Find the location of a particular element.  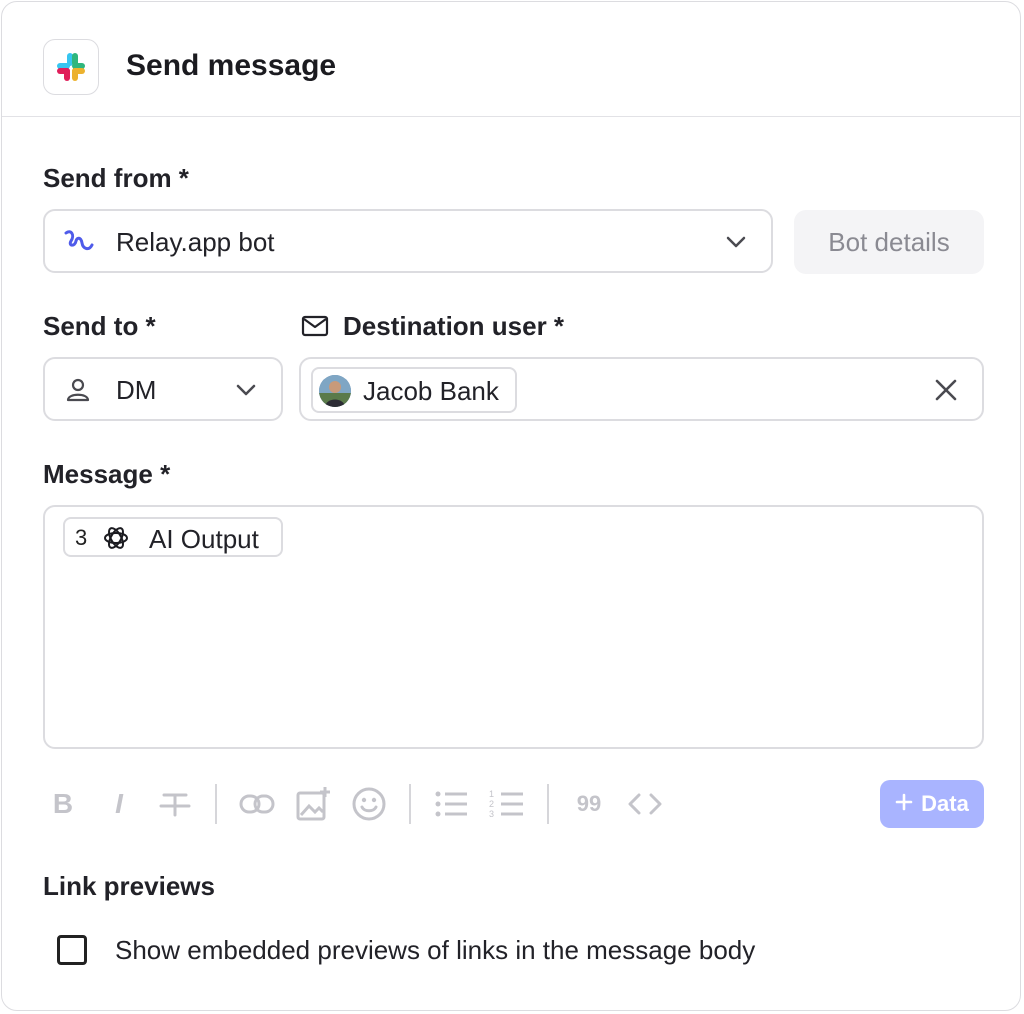

chip-label: AI Output is located at coordinates (204, 539).